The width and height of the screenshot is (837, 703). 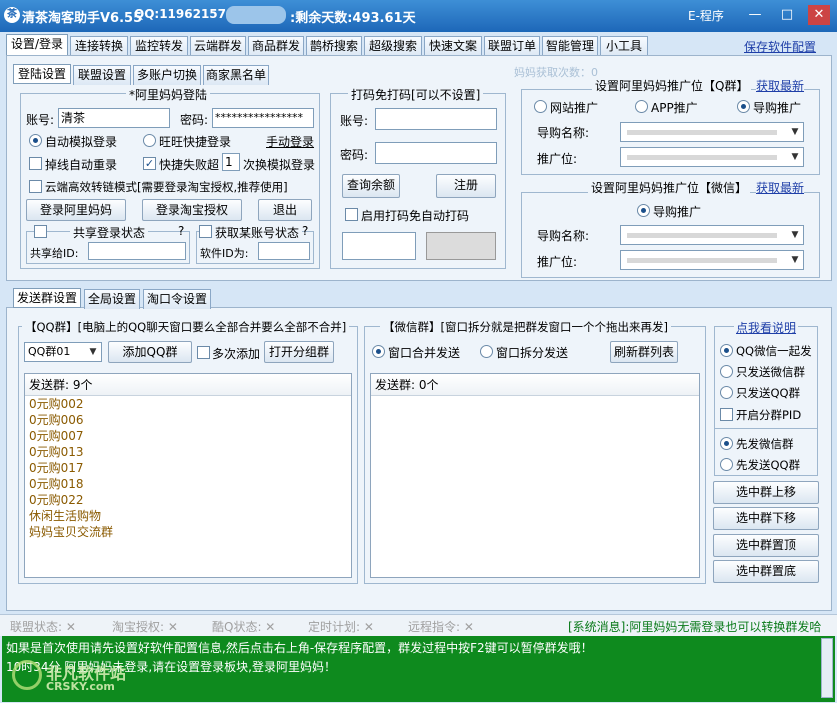 I want to click on query-balance-button: 查询余额, so click(x=371, y=186).